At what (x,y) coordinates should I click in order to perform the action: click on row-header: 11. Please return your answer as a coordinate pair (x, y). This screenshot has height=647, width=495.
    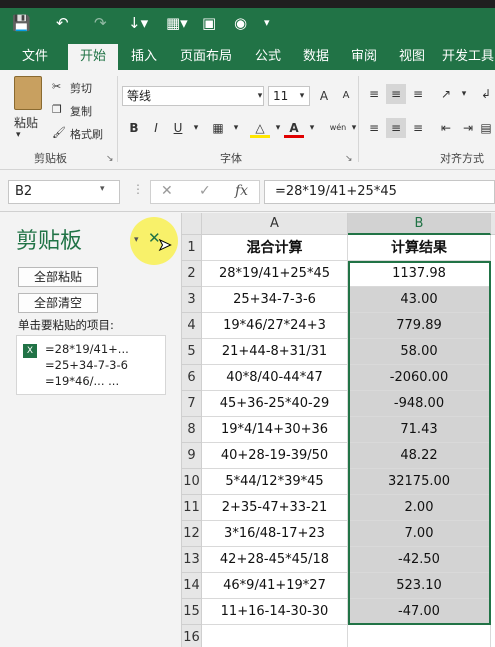
    Looking at the image, I should click on (192, 508).